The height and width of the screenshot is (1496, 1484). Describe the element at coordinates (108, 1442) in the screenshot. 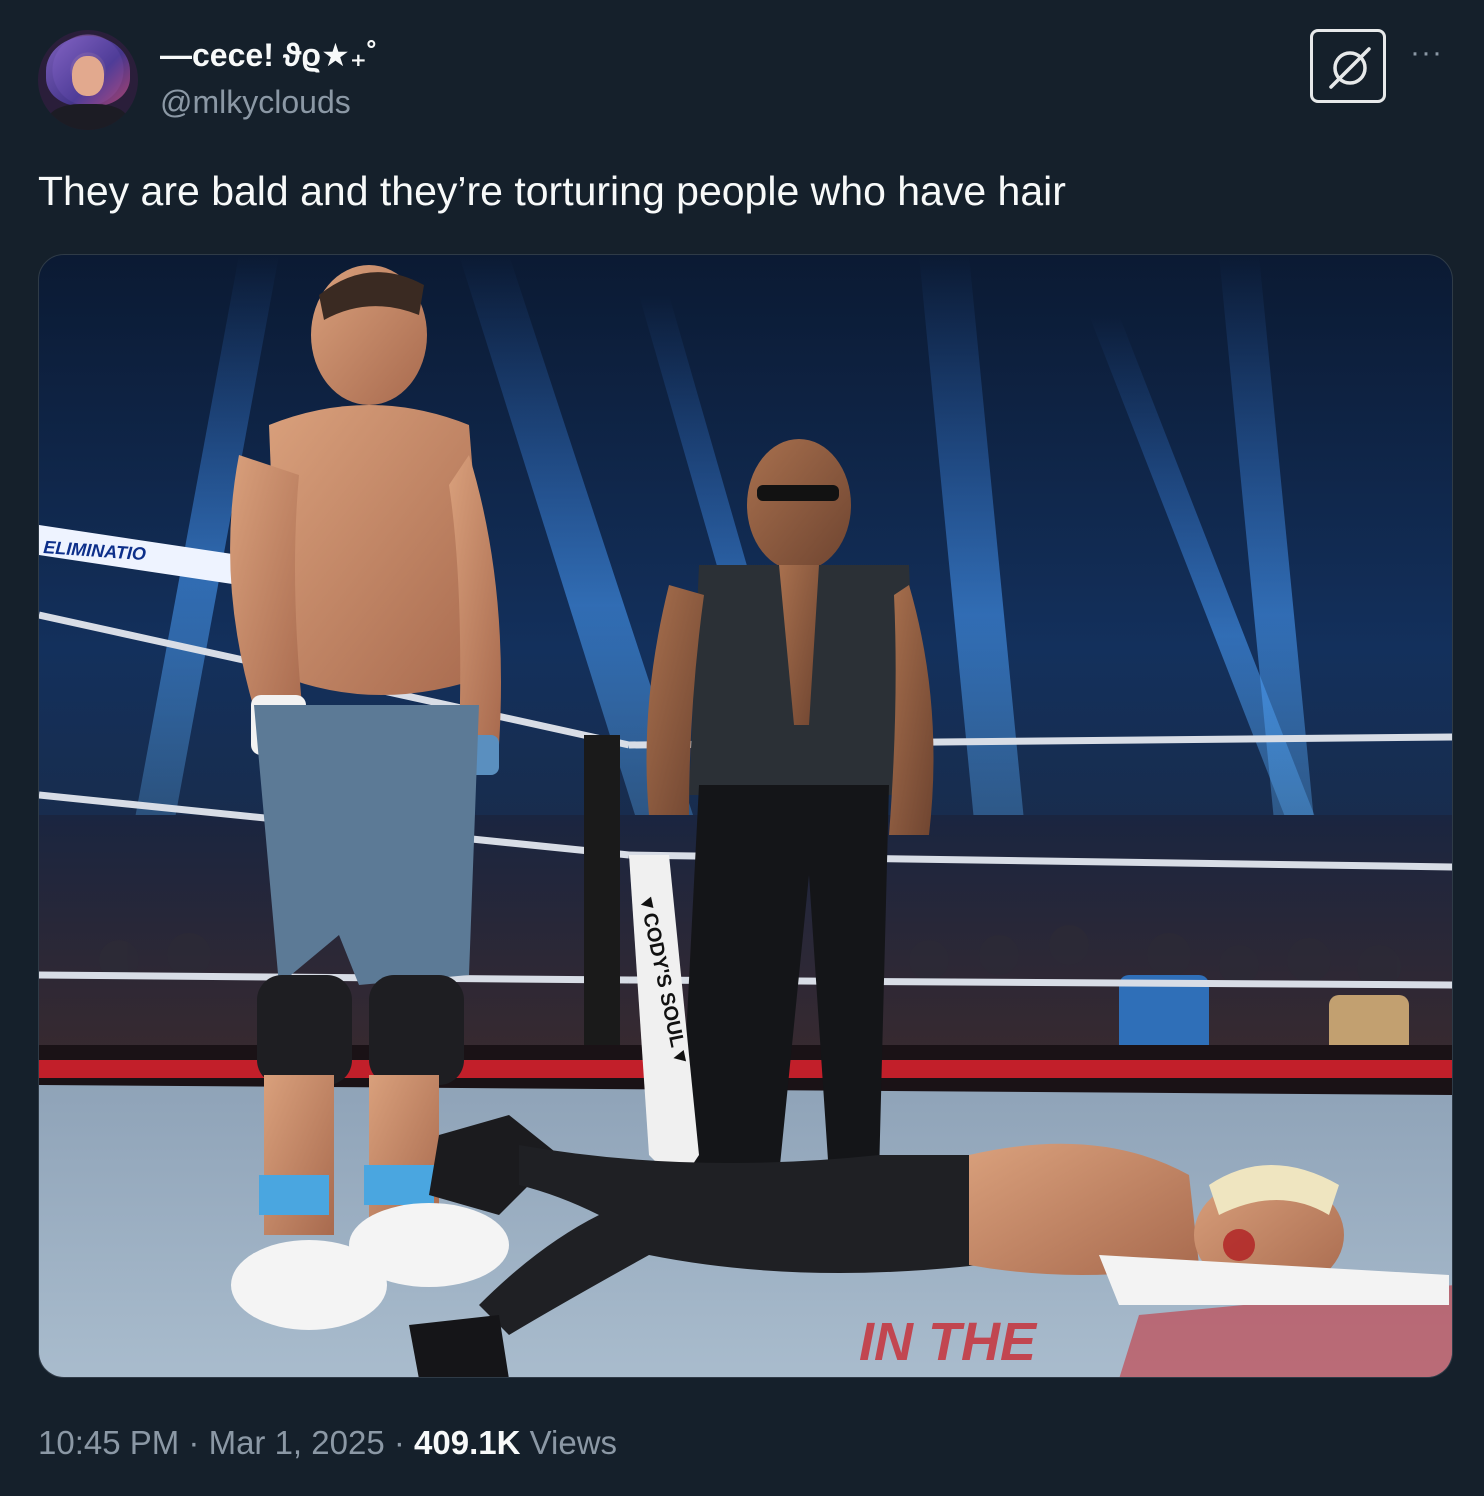

I see `tweet-time: 10:45 PM` at that location.